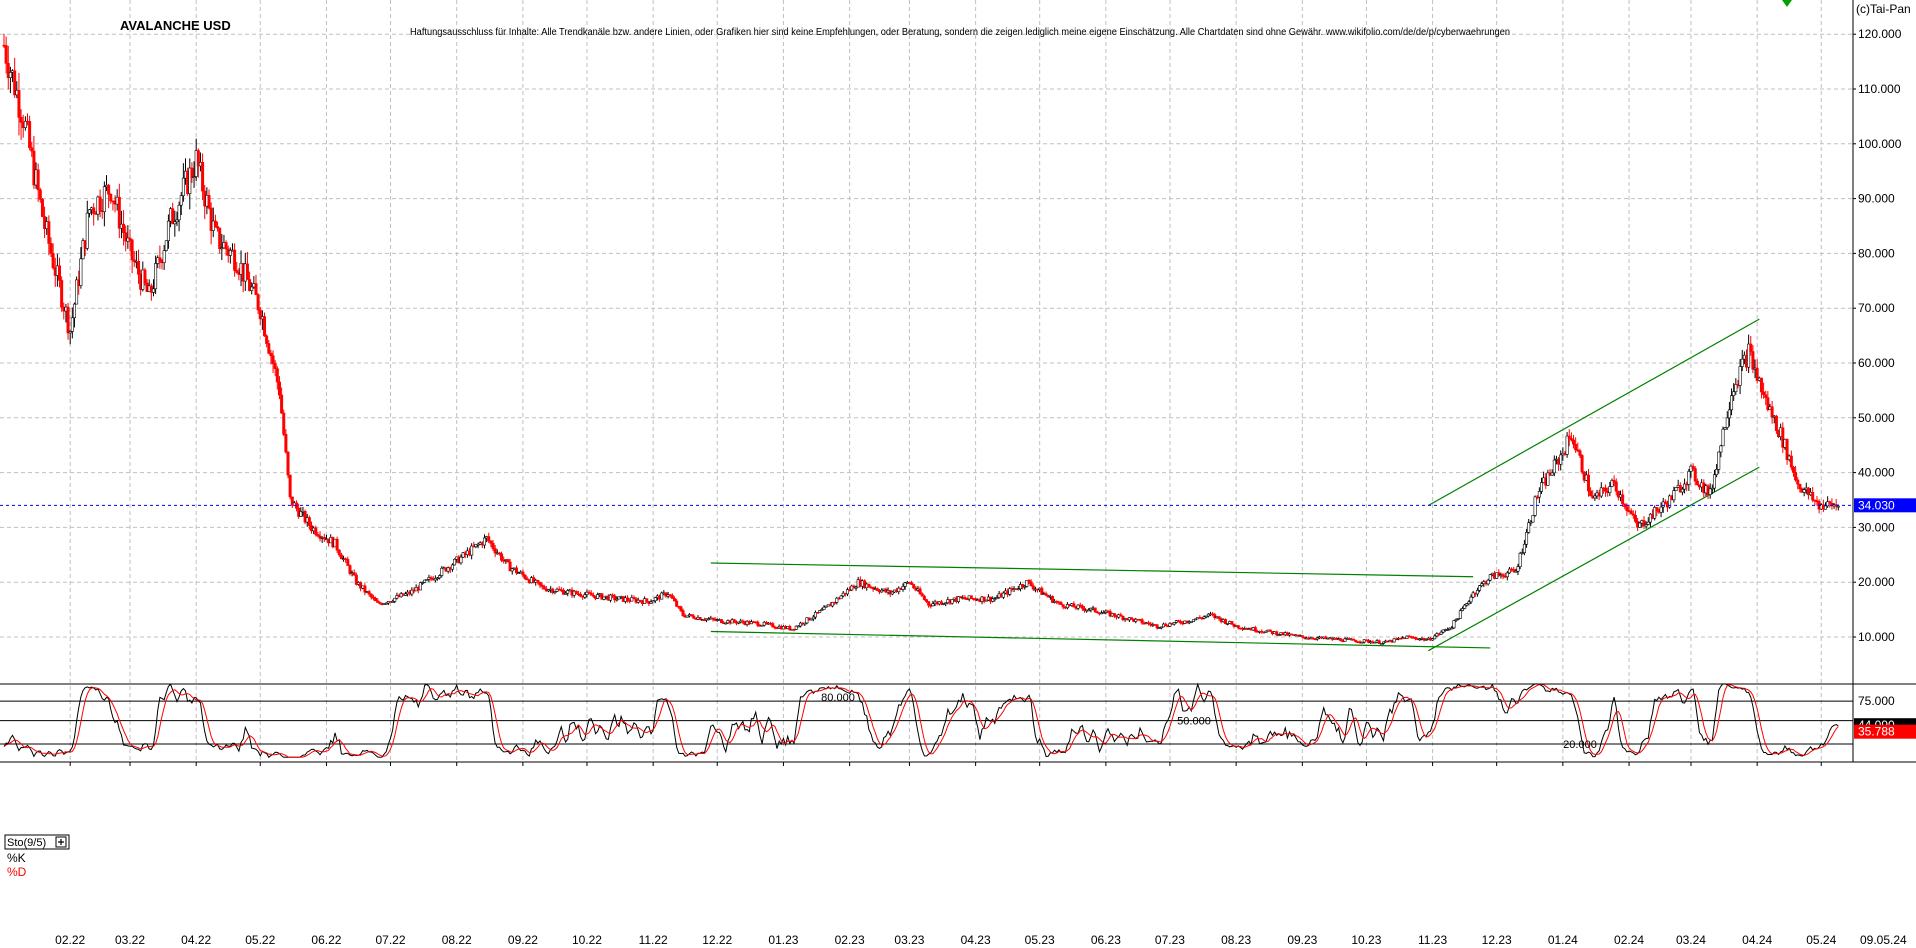 The image size is (1916, 948). I want to click on y-tick-label: 120.000, so click(1880, 34).